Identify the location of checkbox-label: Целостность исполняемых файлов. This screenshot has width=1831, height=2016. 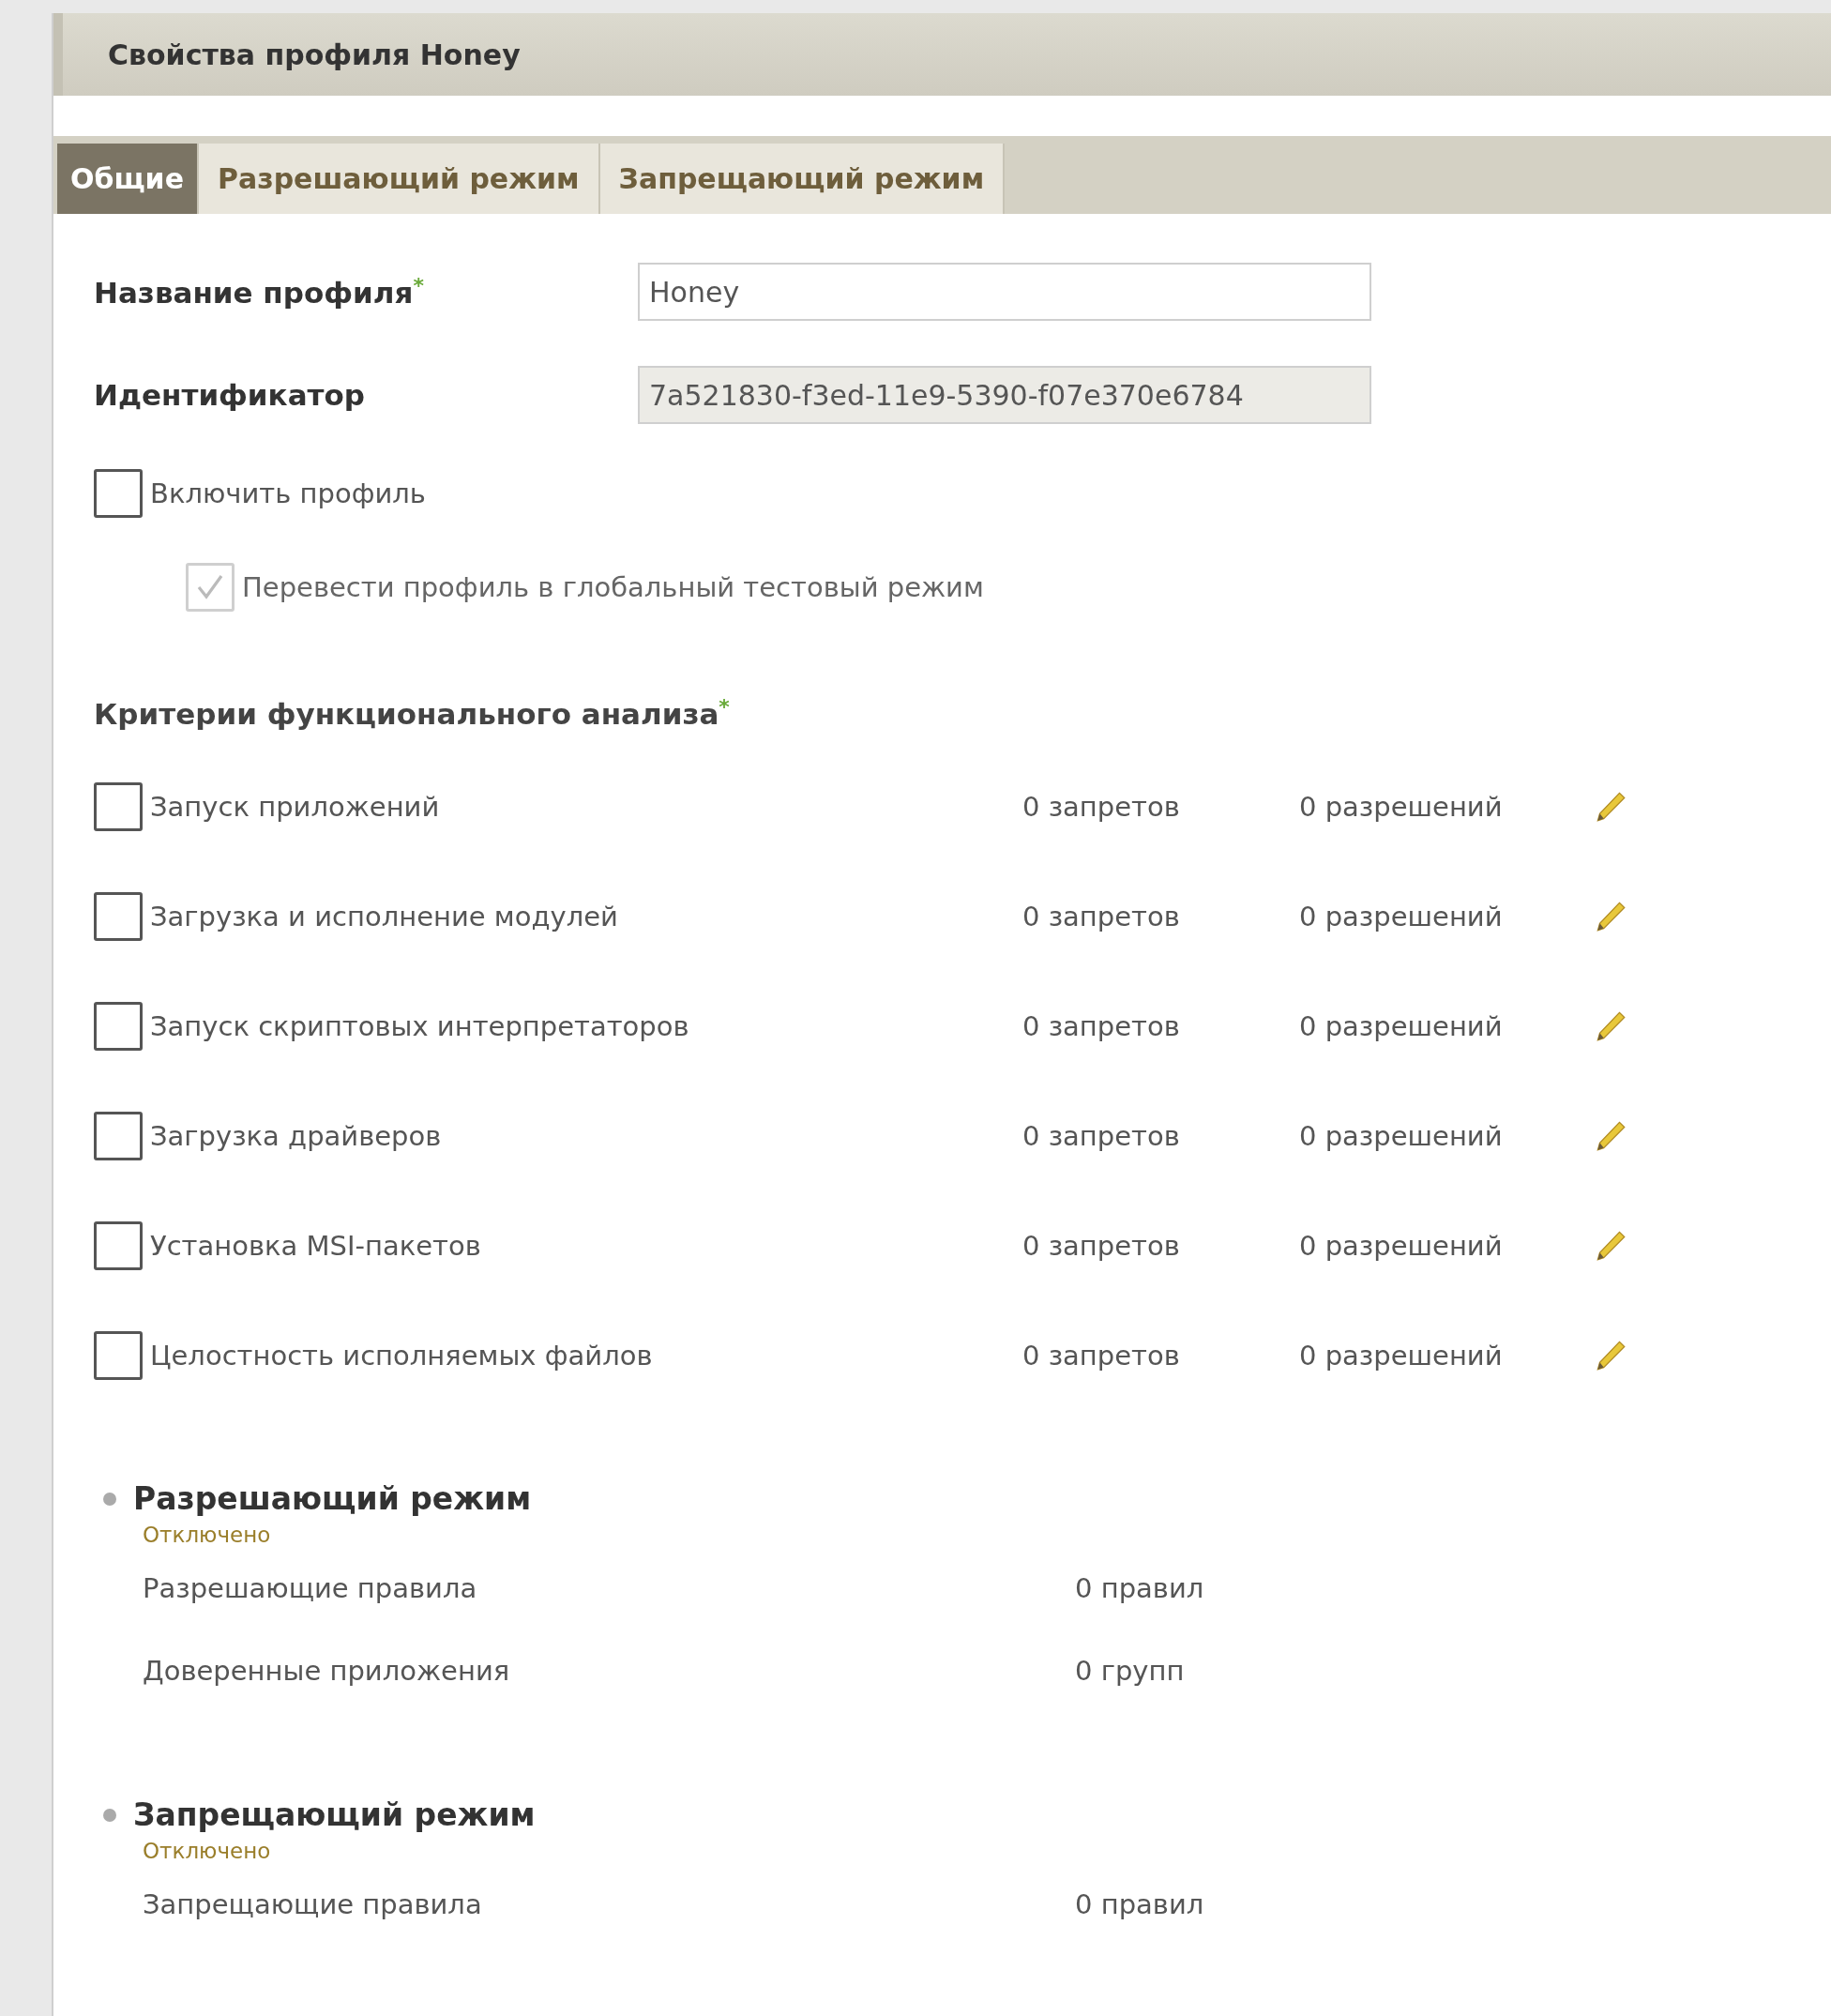
(402, 1356).